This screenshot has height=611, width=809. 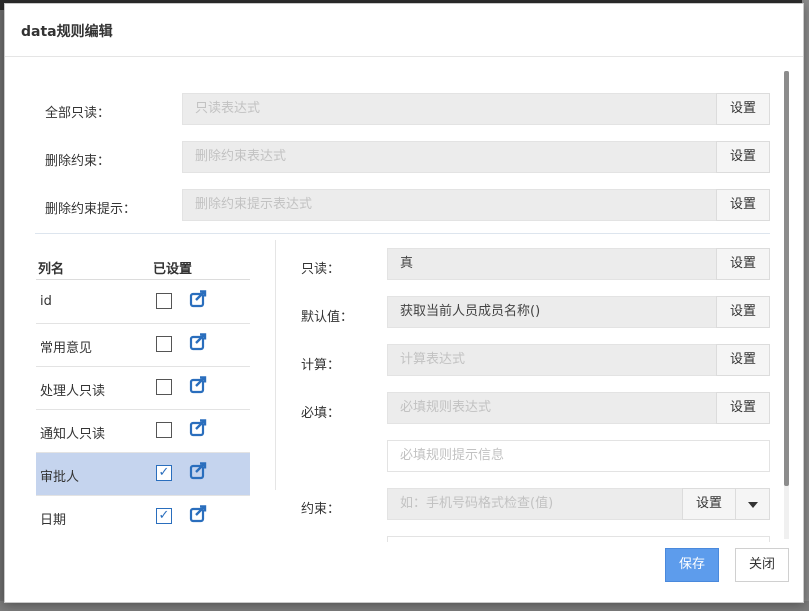 What do you see at coordinates (143, 279) in the screenshot?
I see `column-header-line` at bounding box center [143, 279].